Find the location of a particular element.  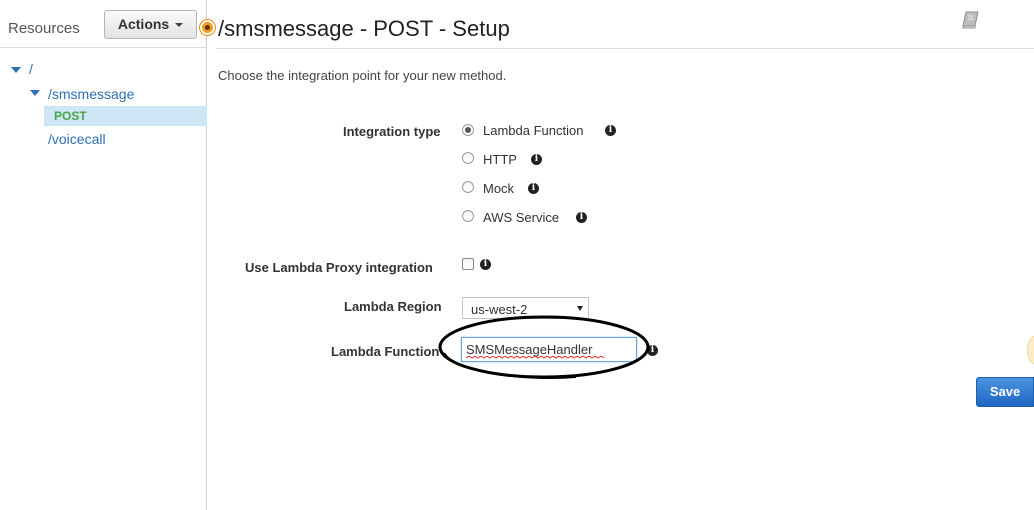

tree-toggle-root-icon is located at coordinates (16, 70).